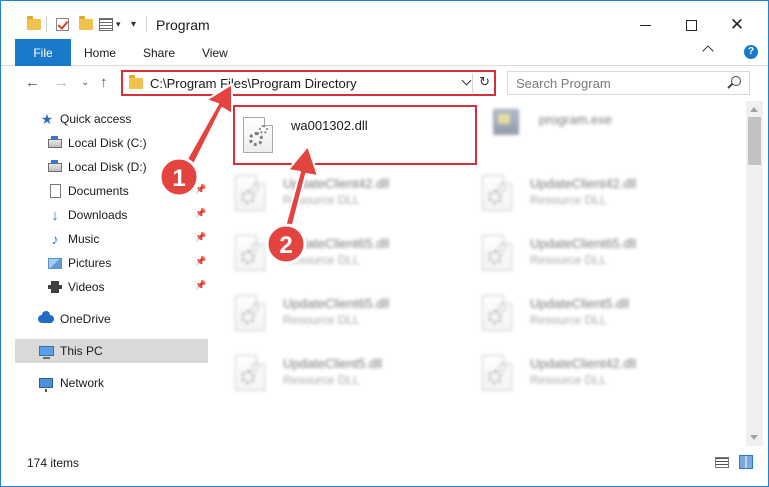  I want to click on pictures-icon, so click(55, 263).